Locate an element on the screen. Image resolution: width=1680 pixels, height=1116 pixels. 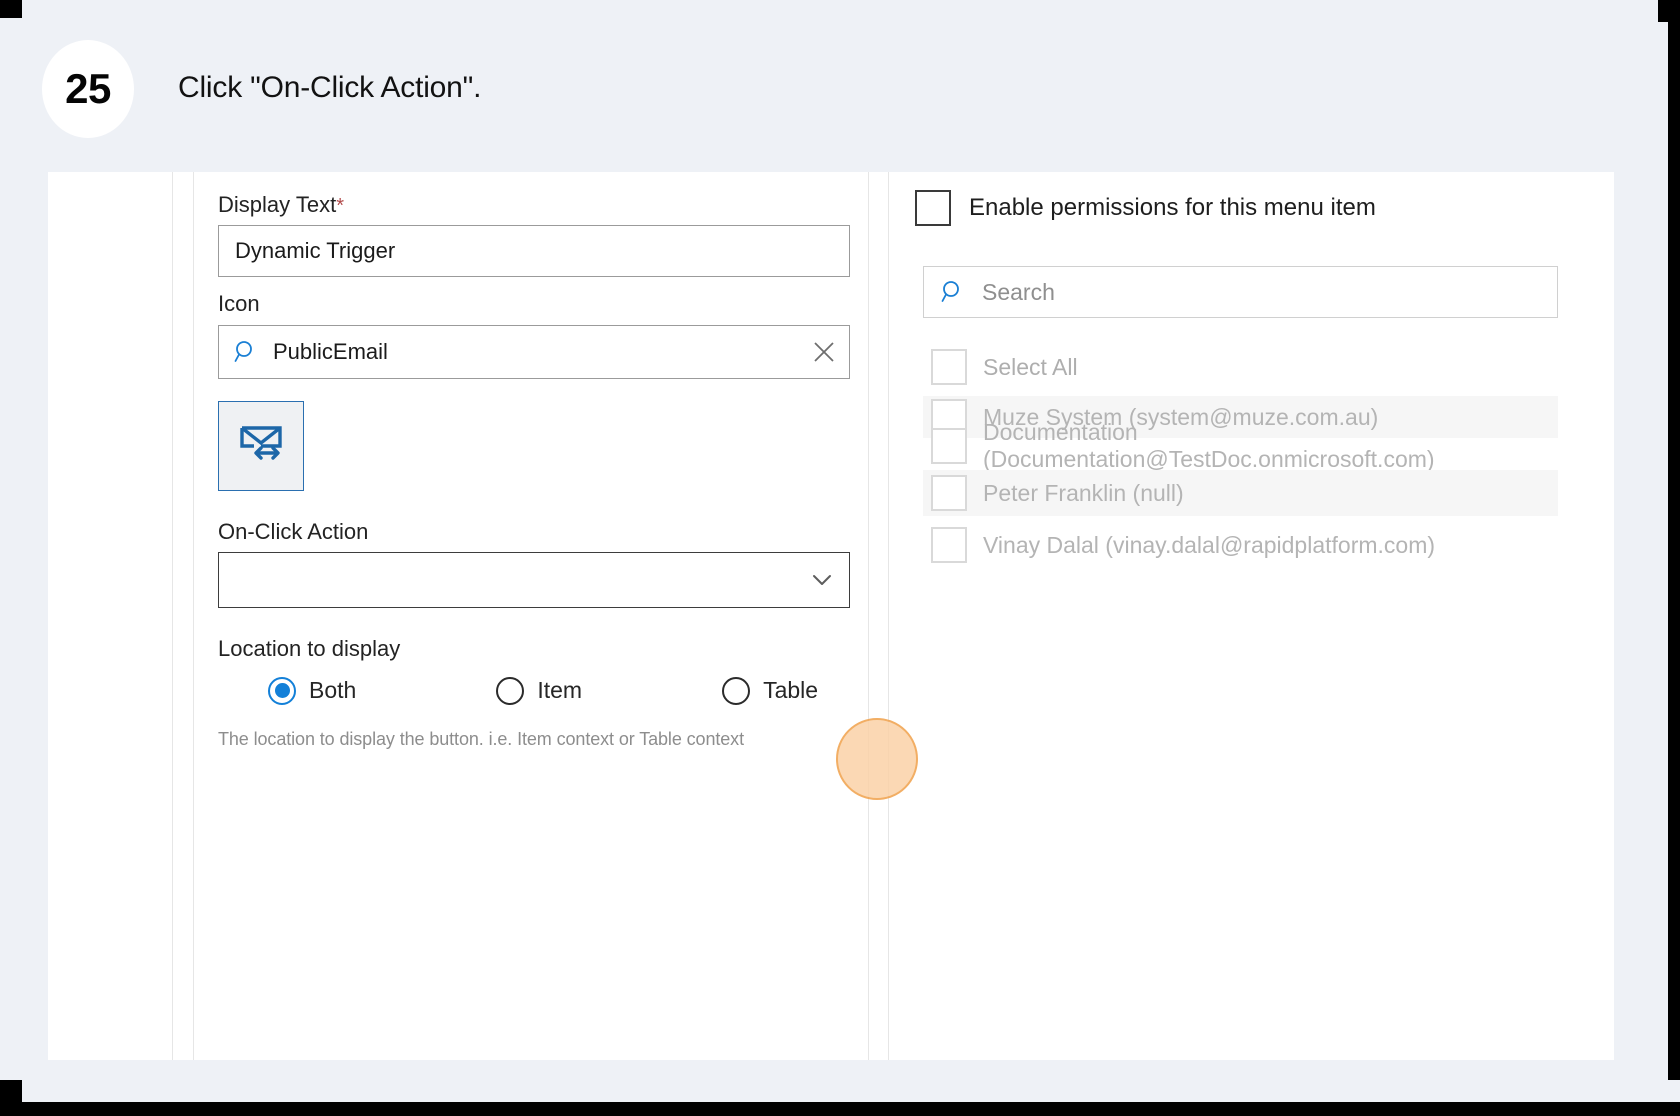
radio-table-indicator is located at coordinates (736, 690).